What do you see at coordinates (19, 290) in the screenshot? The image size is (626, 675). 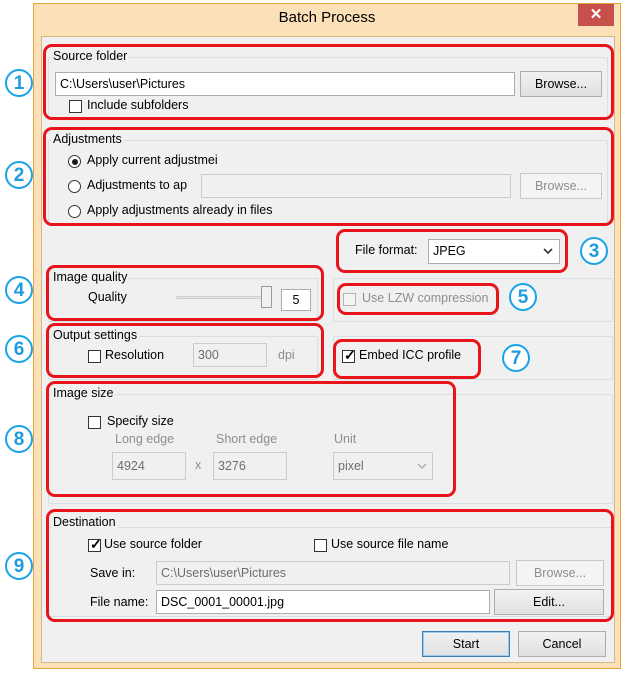 I see `callout-number-4: 4` at bounding box center [19, 290].